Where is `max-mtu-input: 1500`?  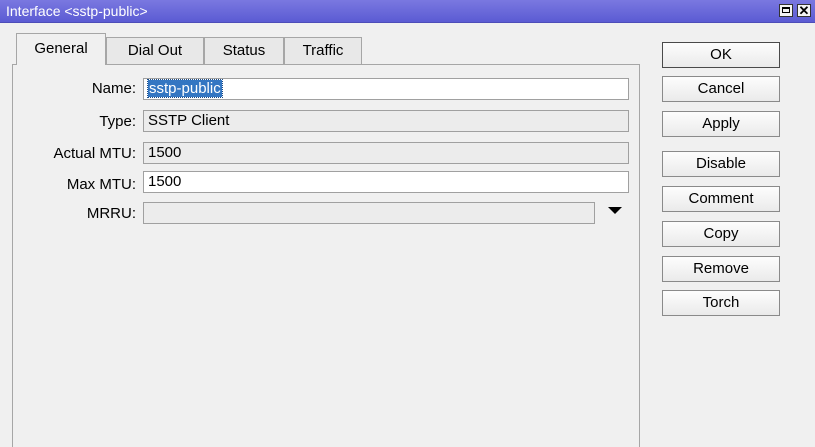 max-mtu-input: 1500 is located at coordinates (386, 182).